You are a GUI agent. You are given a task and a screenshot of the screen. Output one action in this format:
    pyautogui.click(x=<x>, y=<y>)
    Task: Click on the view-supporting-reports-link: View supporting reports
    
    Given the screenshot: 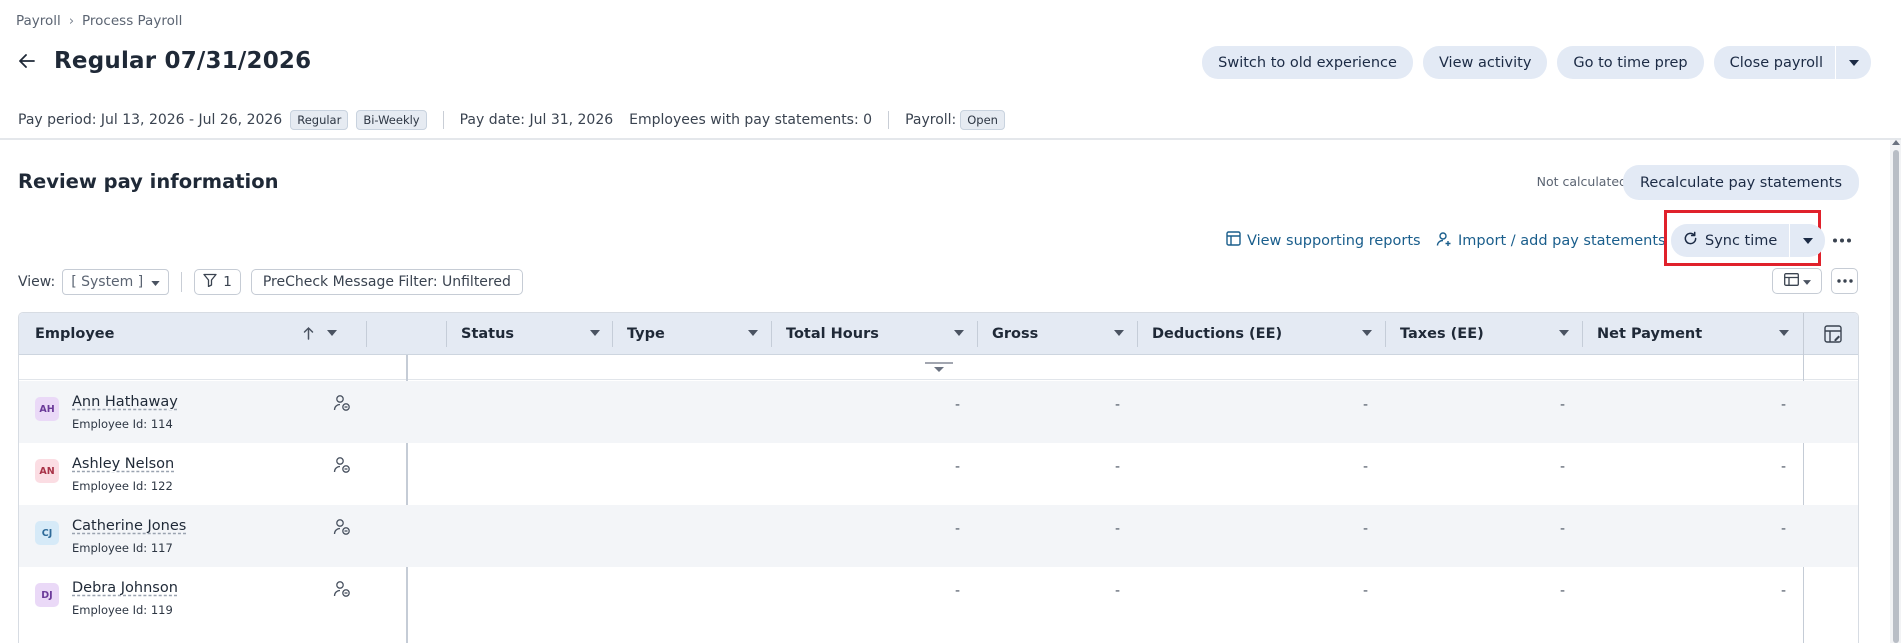 What is the action you would take?
    pyautogui.click(x=1323, y=240)
    